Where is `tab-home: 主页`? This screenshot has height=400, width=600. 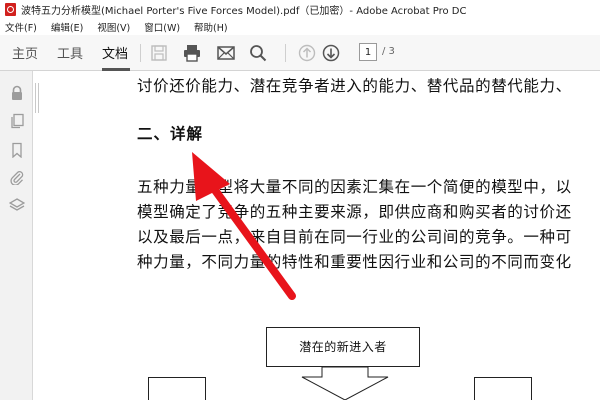
tab-home: 主页 is located at coordinates (25, 52).